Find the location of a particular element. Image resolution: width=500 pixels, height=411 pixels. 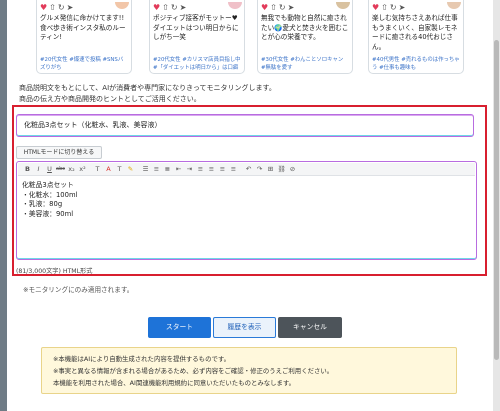

undo-icon: ↶ is located at coordinates (248, 169).